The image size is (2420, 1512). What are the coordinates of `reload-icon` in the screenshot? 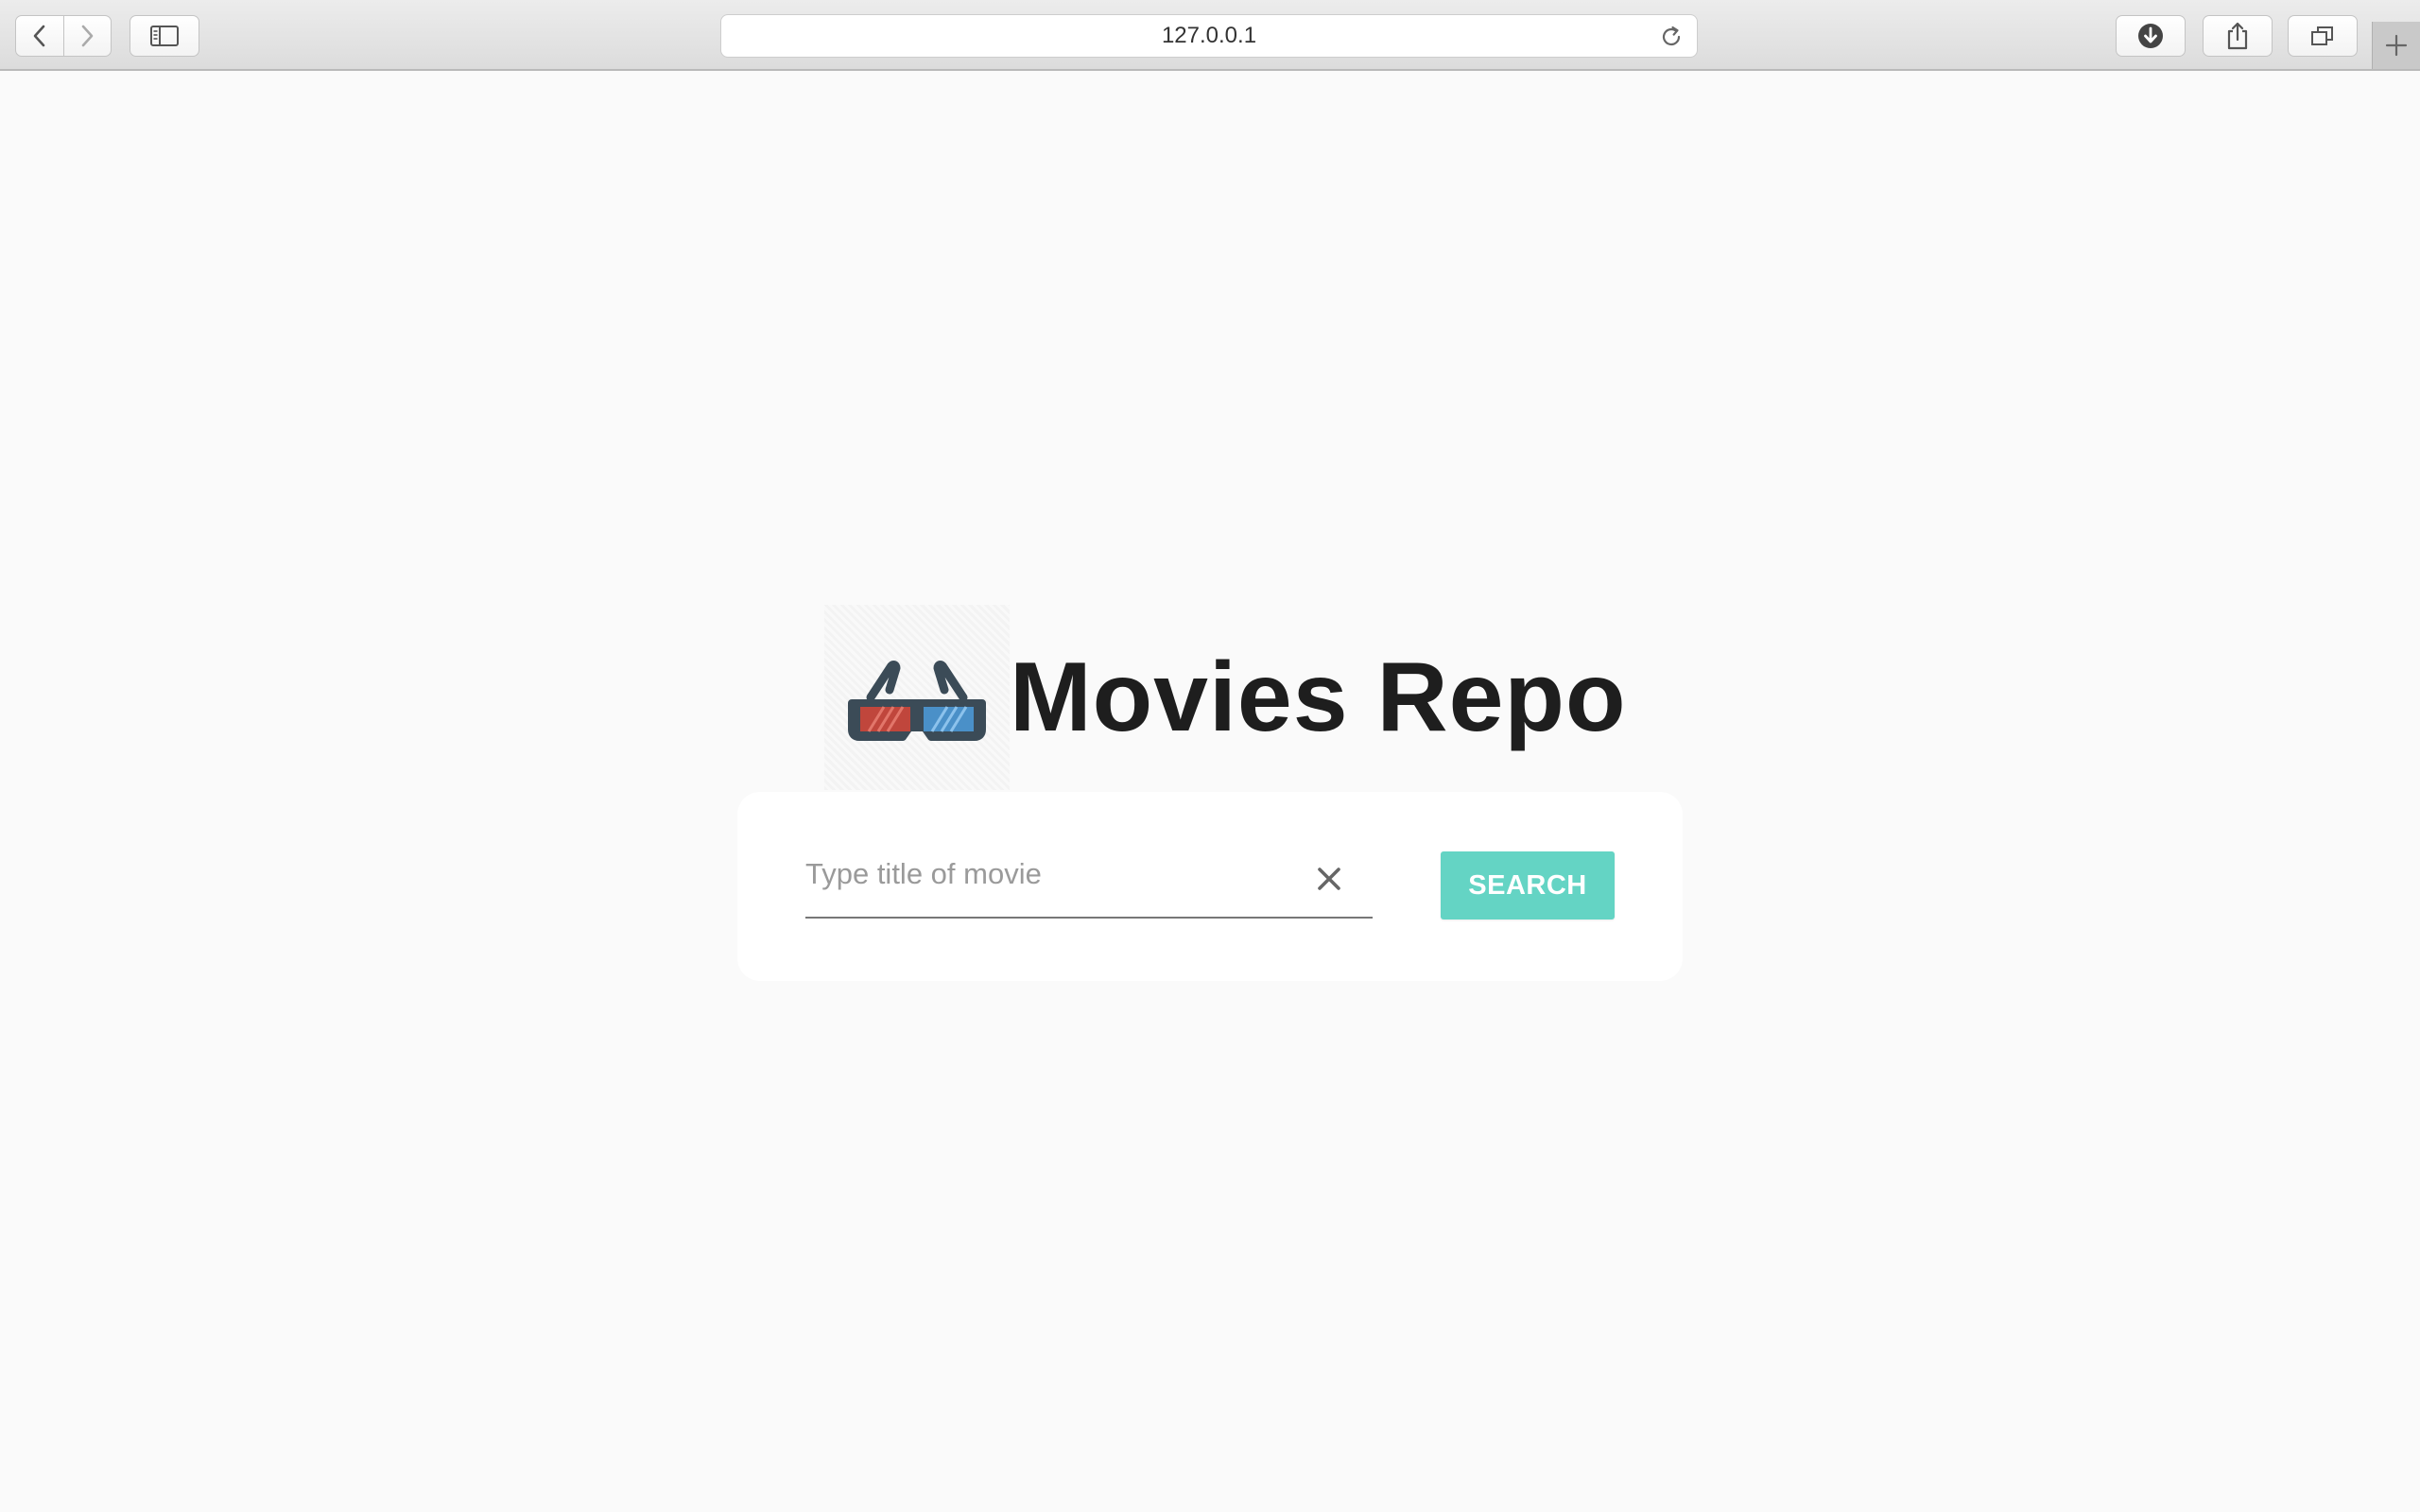 It's located at (1672, 37).